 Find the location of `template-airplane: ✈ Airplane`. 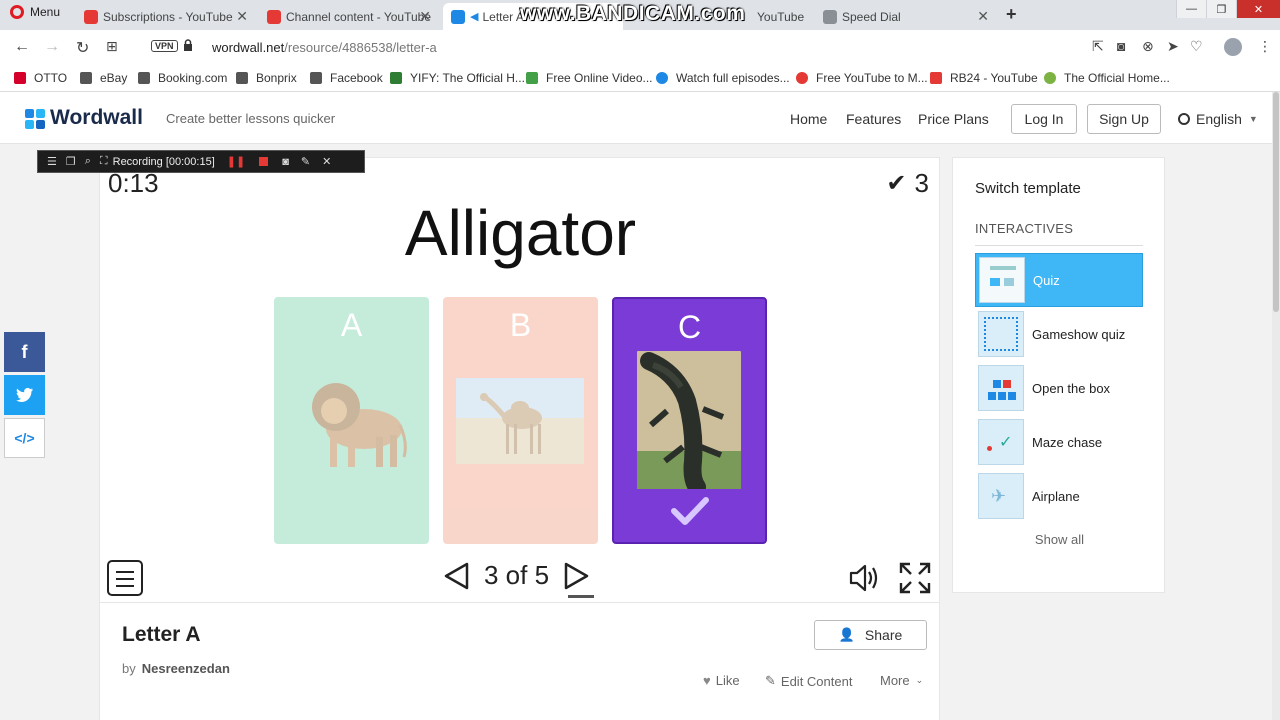

template-airplane: ✈ Airplane is located at coordinates (1059, 496).